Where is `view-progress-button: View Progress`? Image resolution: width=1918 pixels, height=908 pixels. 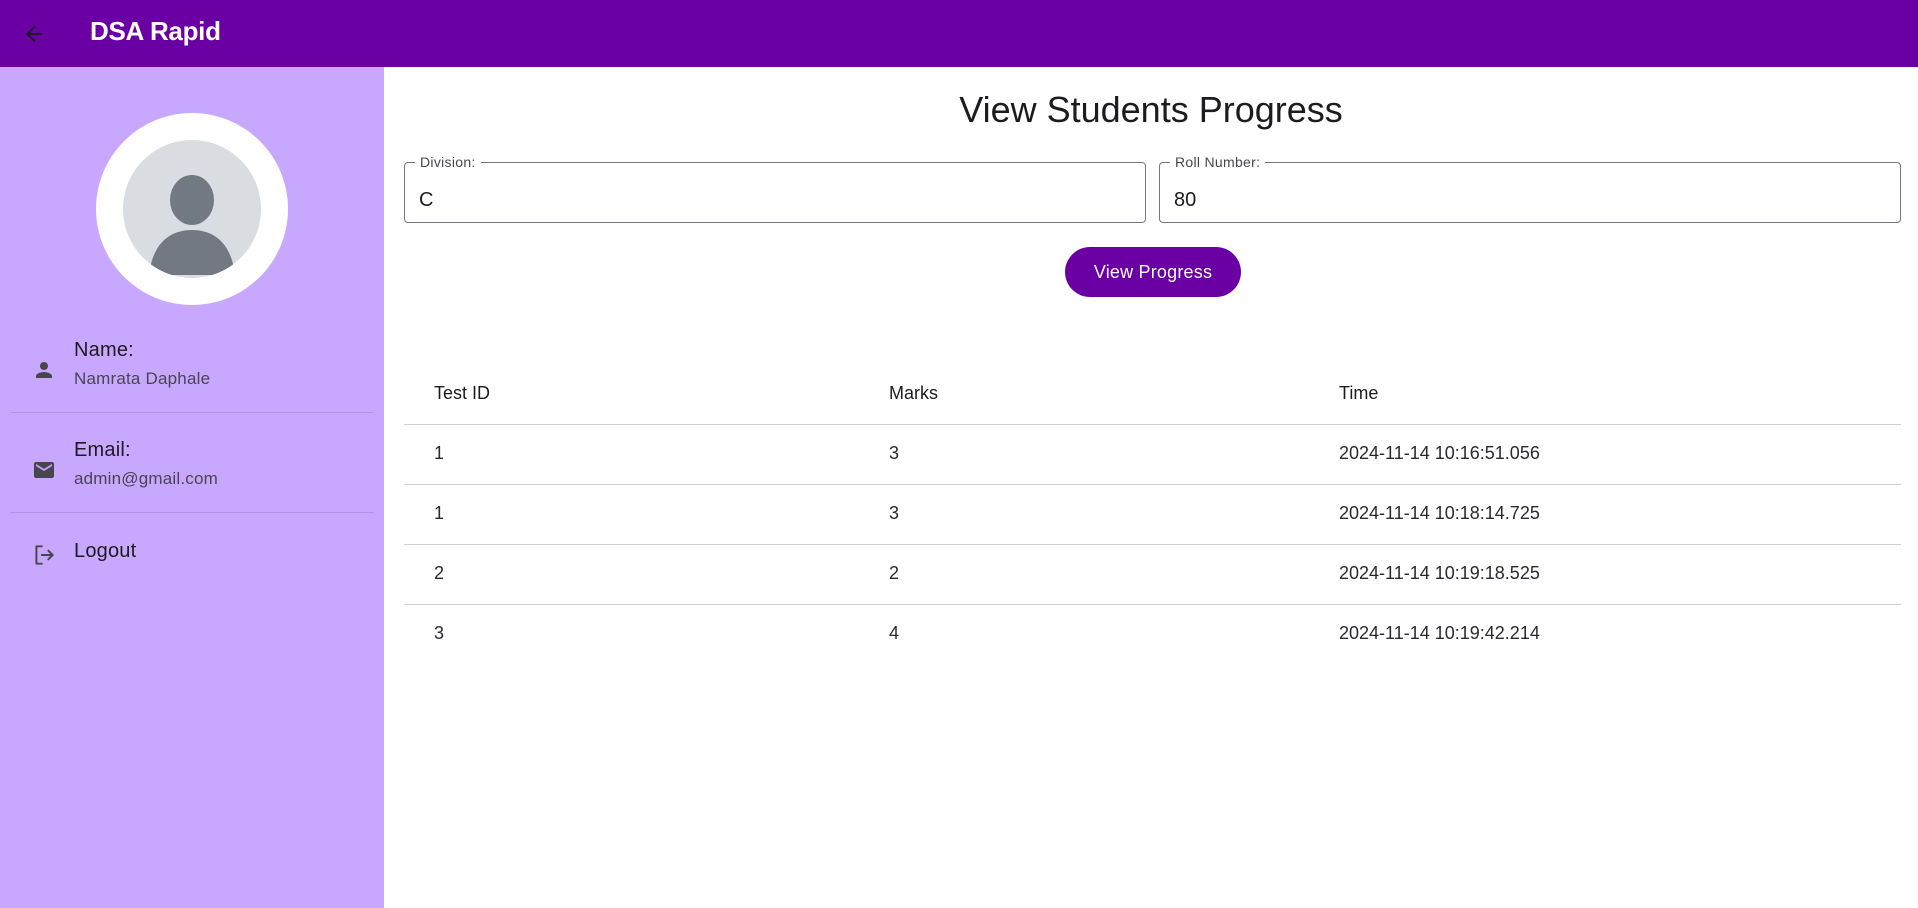 view-progress-button: View Progress is located at coordinates (1153, 272).